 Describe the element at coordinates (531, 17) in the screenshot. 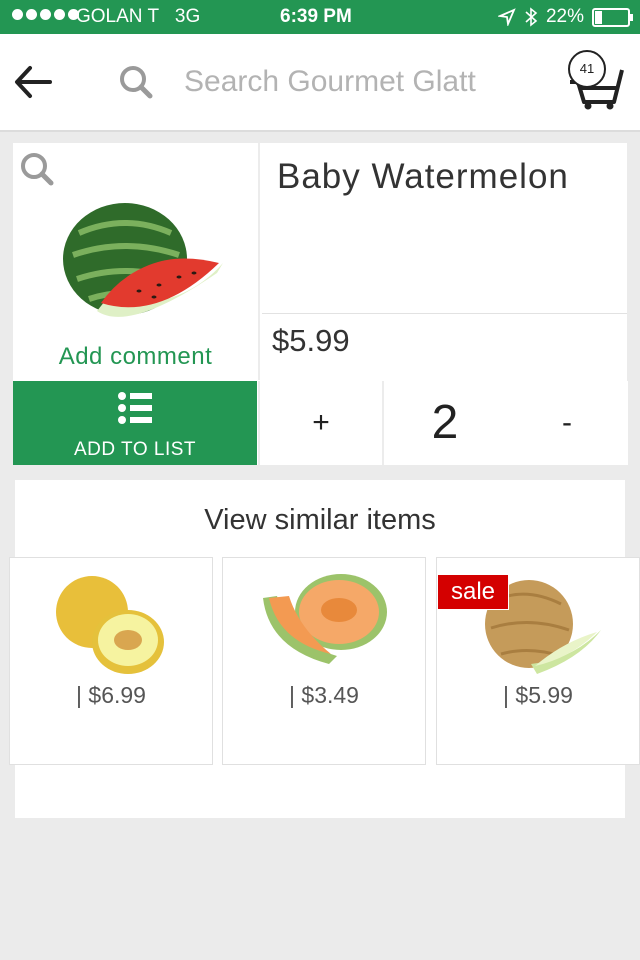

I see `bluetooth-icon` at that location.